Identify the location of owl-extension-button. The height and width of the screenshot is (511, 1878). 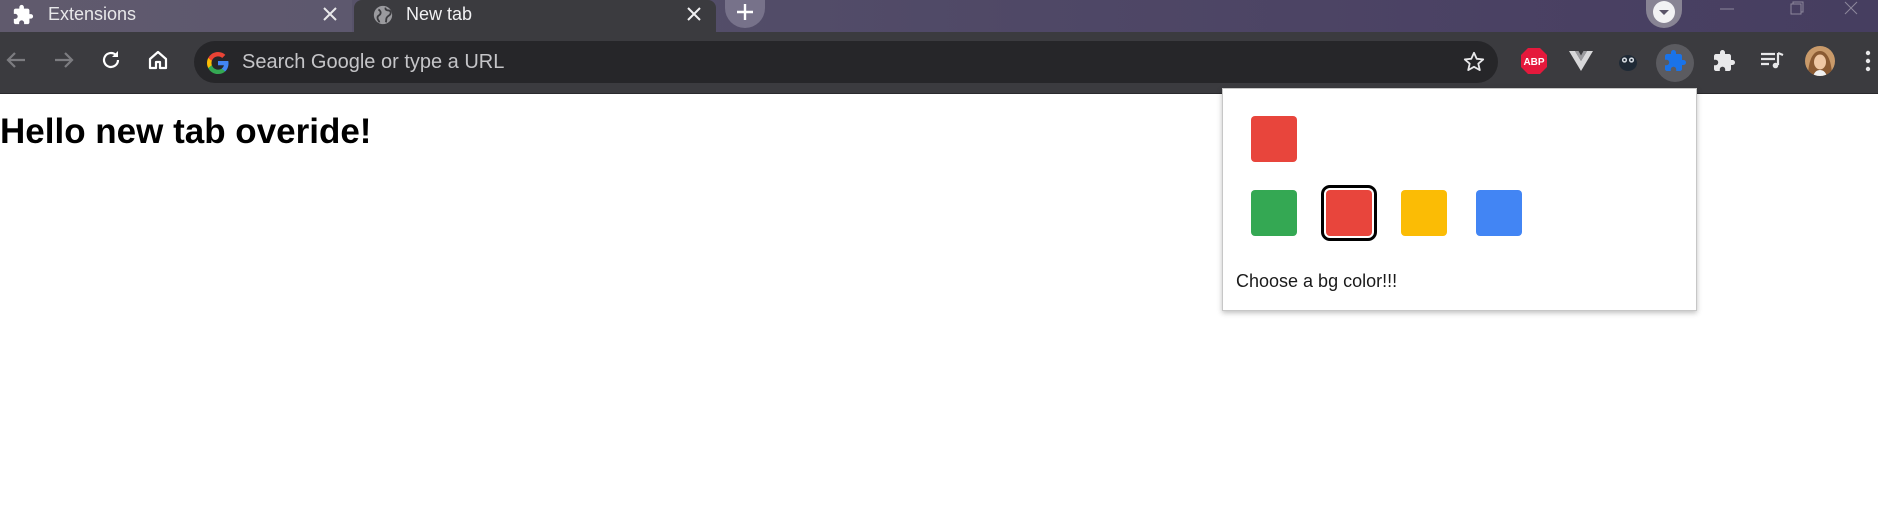
(1628, 63).